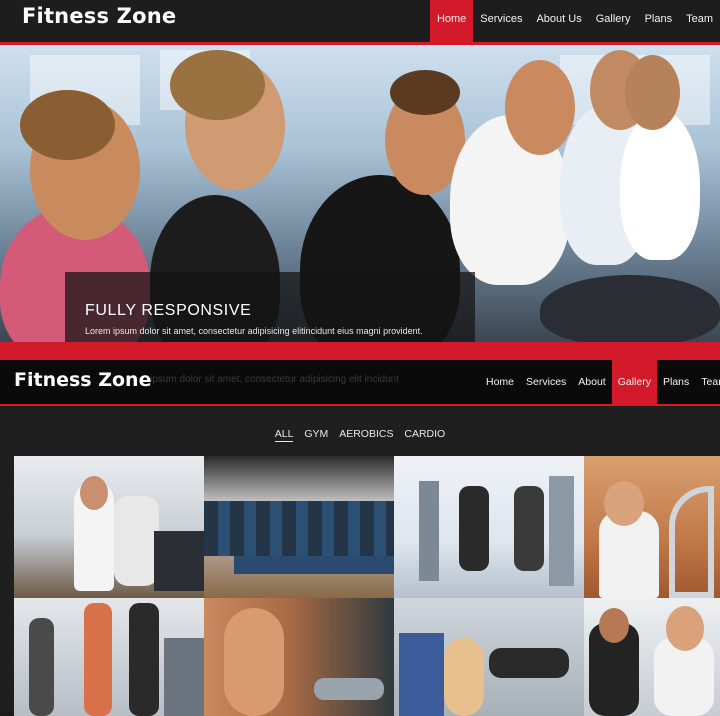 The width and height of the screenshot is (720, 716). Describe the element at coordinates (254, 662) in the screenshot. I see `photo-arm` at that location.